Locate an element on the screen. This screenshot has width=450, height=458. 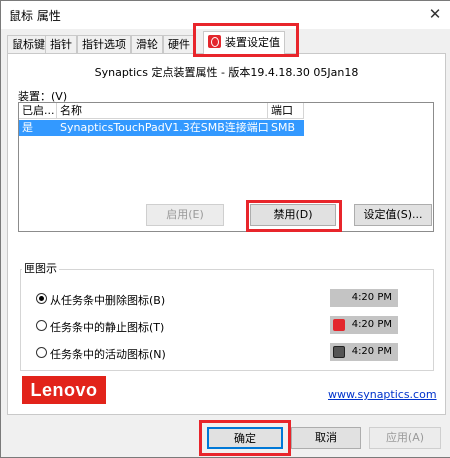
synaptics-static-icon is located at coordinates (339, 325).